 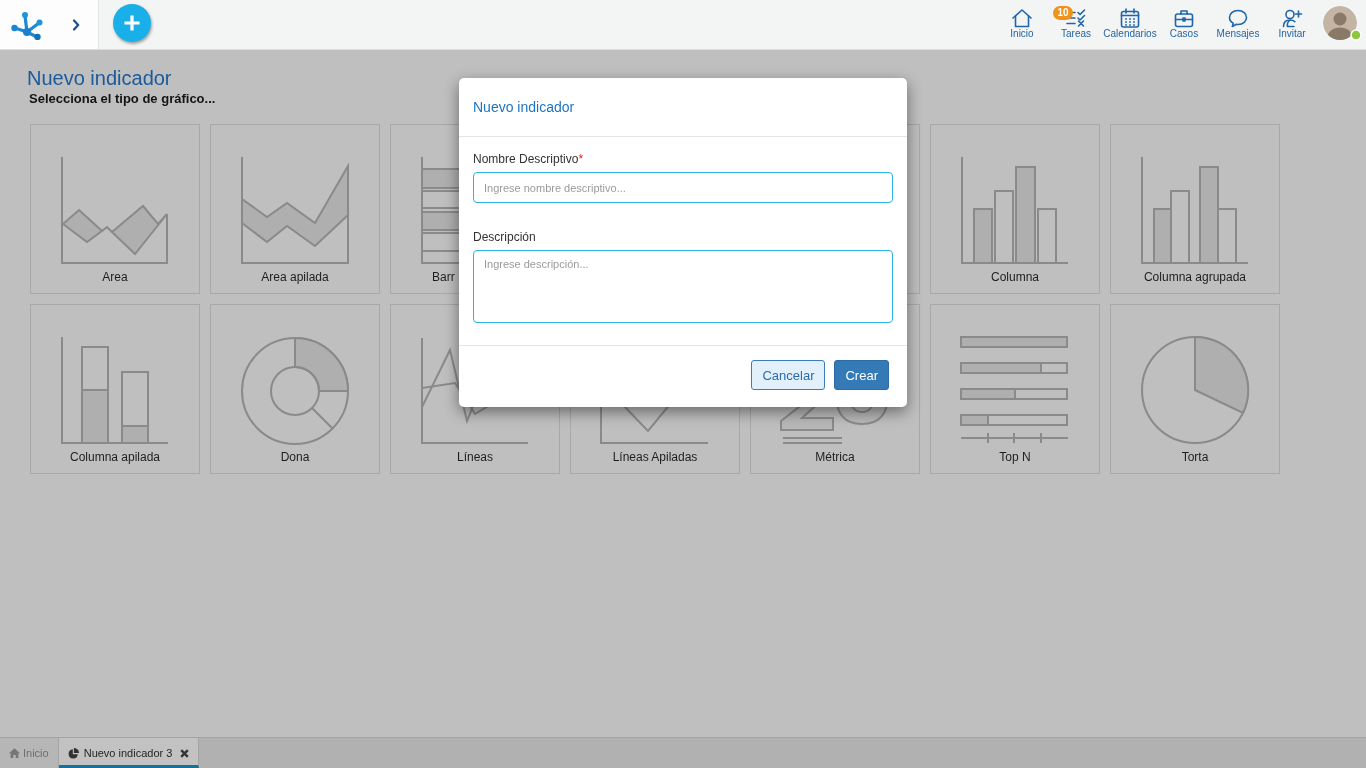 I want to click on field-label: Nombre Descriptivo*, so click(x=528, y=159).